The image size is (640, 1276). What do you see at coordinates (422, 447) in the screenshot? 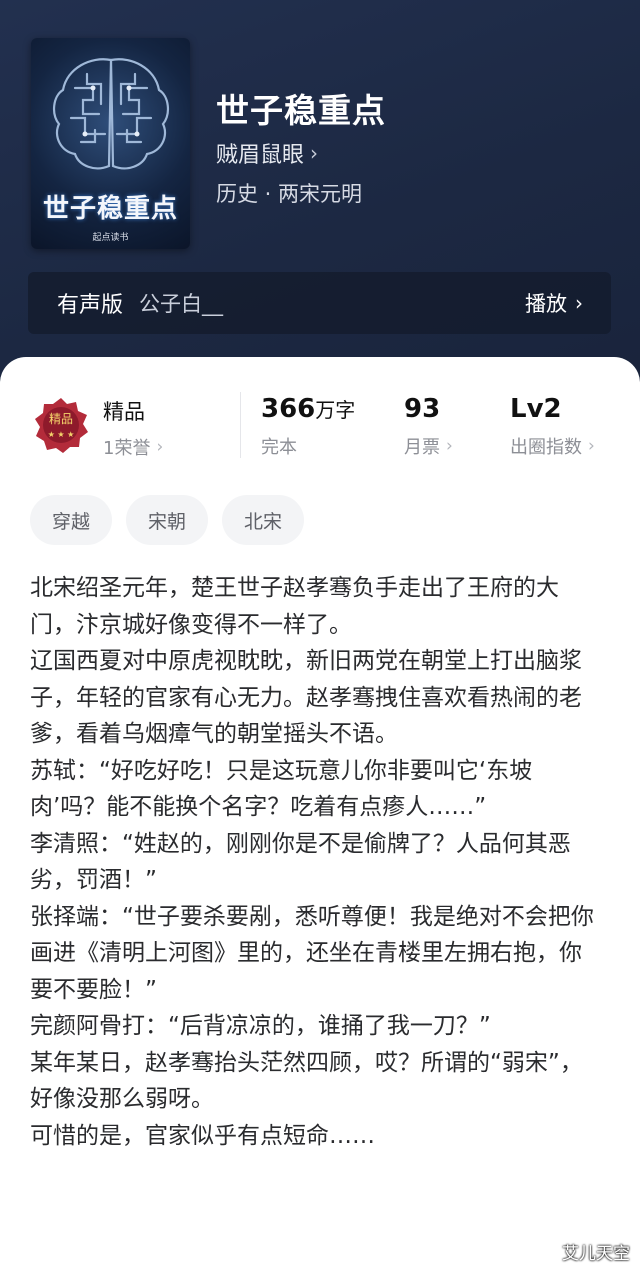
I see `monthly-tickets-label: 月票` at bounding box center [422, 447].